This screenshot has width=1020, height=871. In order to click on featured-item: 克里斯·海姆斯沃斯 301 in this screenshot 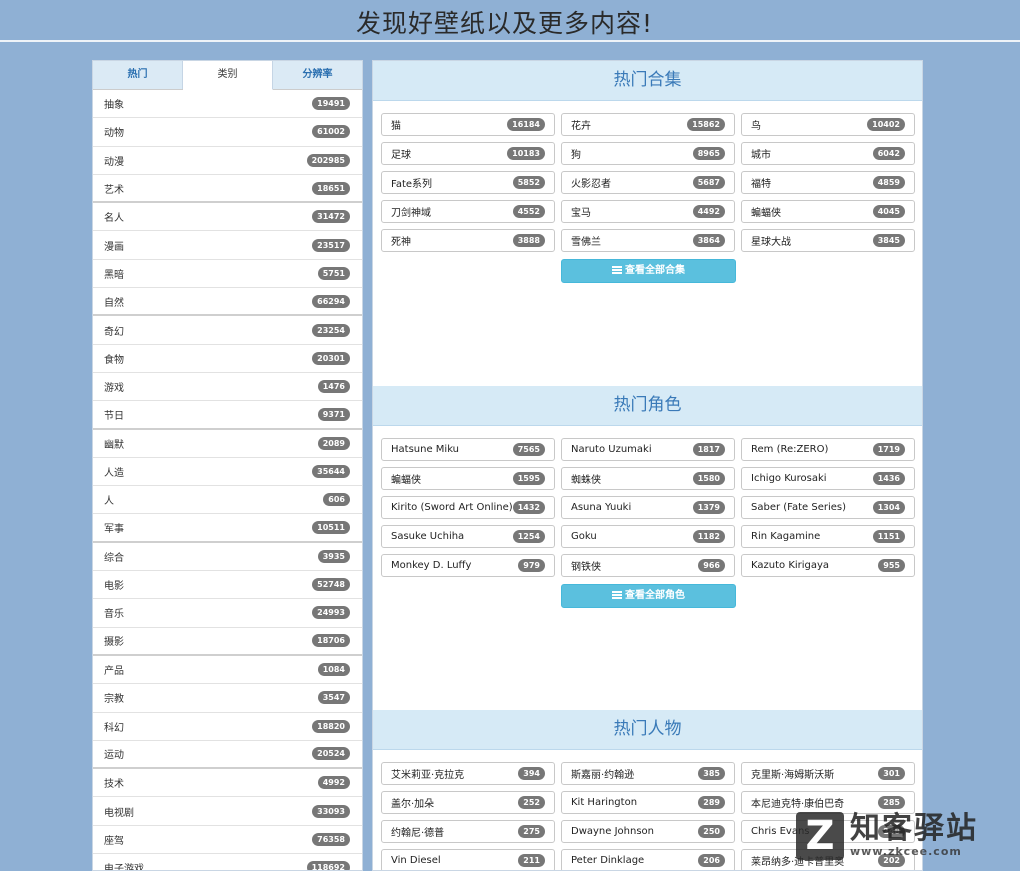, I will do `click(828, 773)`.